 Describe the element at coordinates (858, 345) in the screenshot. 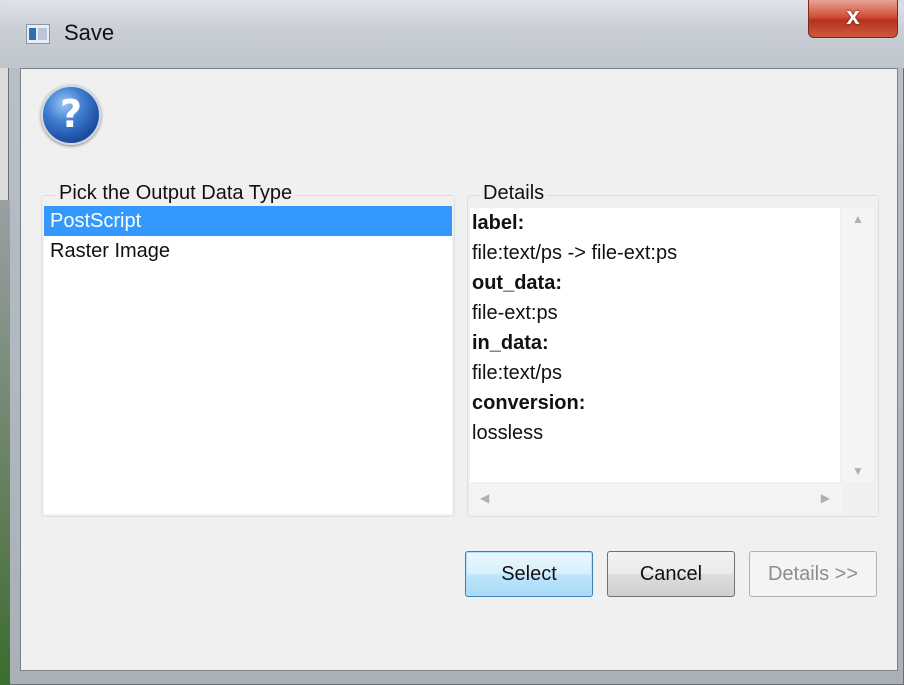

I see `details-vertical-scrollbar: ▲ ▼` at that location.